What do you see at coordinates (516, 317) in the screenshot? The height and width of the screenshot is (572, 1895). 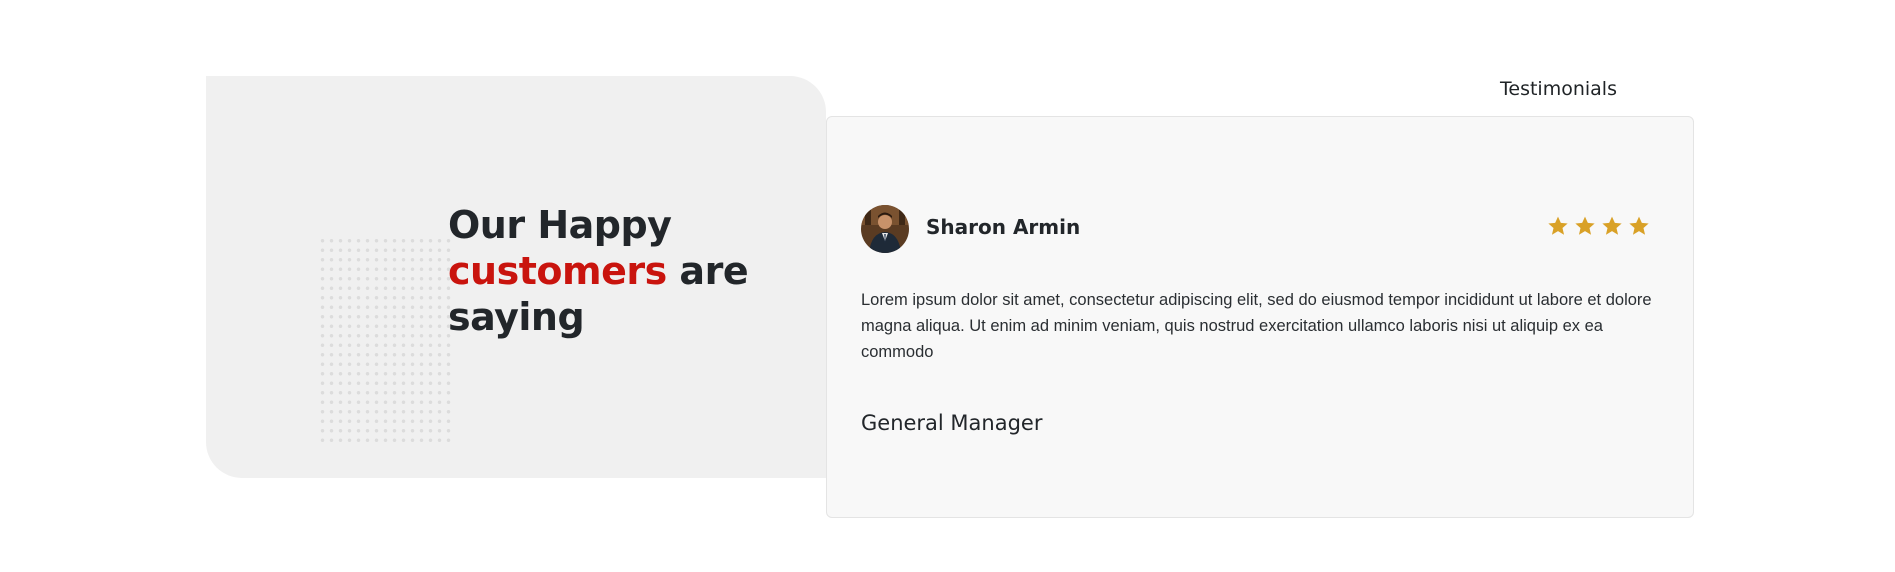 I see `headline-line-3: saying` at bounding box center [516, 317].